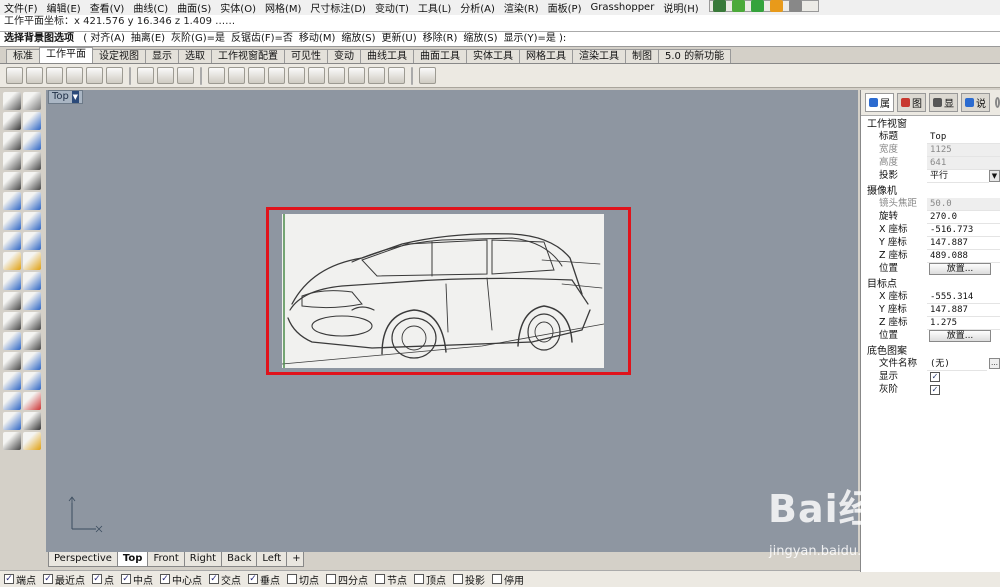 The image size is (1000, 587). Describe the element at coordinates (12, 361) in the screenshot. I see `dimension-icon` at that location.